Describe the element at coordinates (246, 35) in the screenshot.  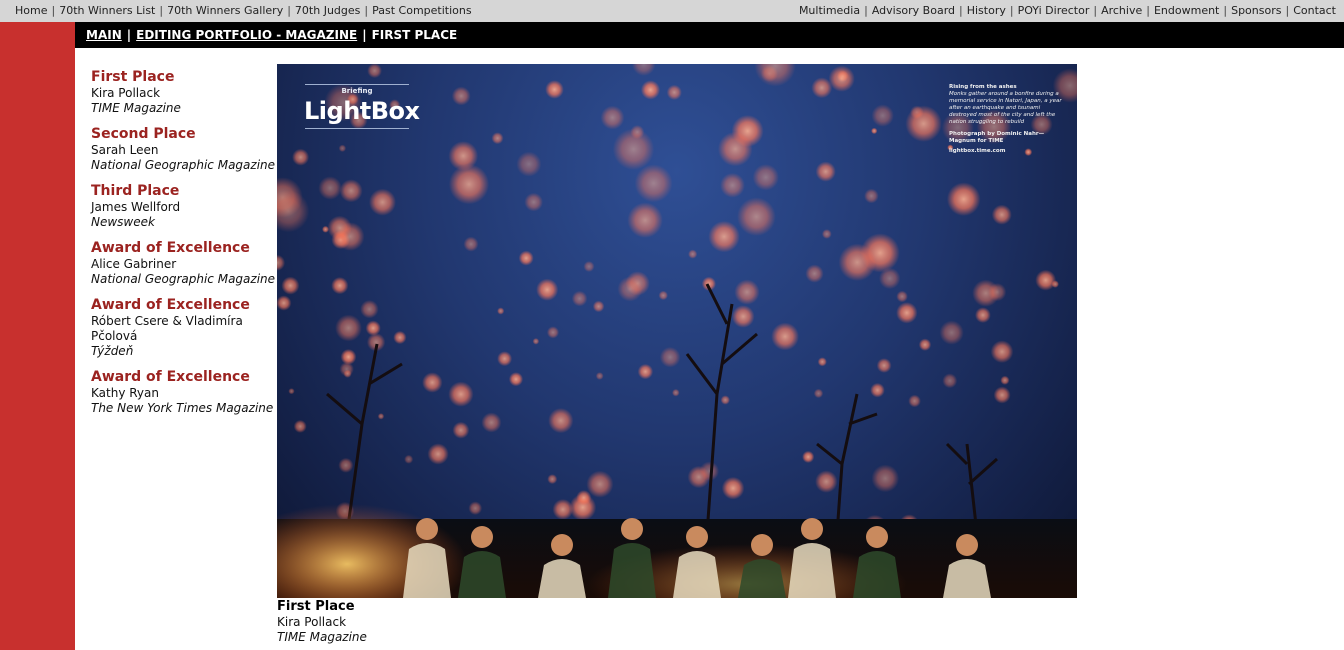
I see `breadcrumb-category-link: EDITING PORTFOLIO - MAGAZINE` at that location.